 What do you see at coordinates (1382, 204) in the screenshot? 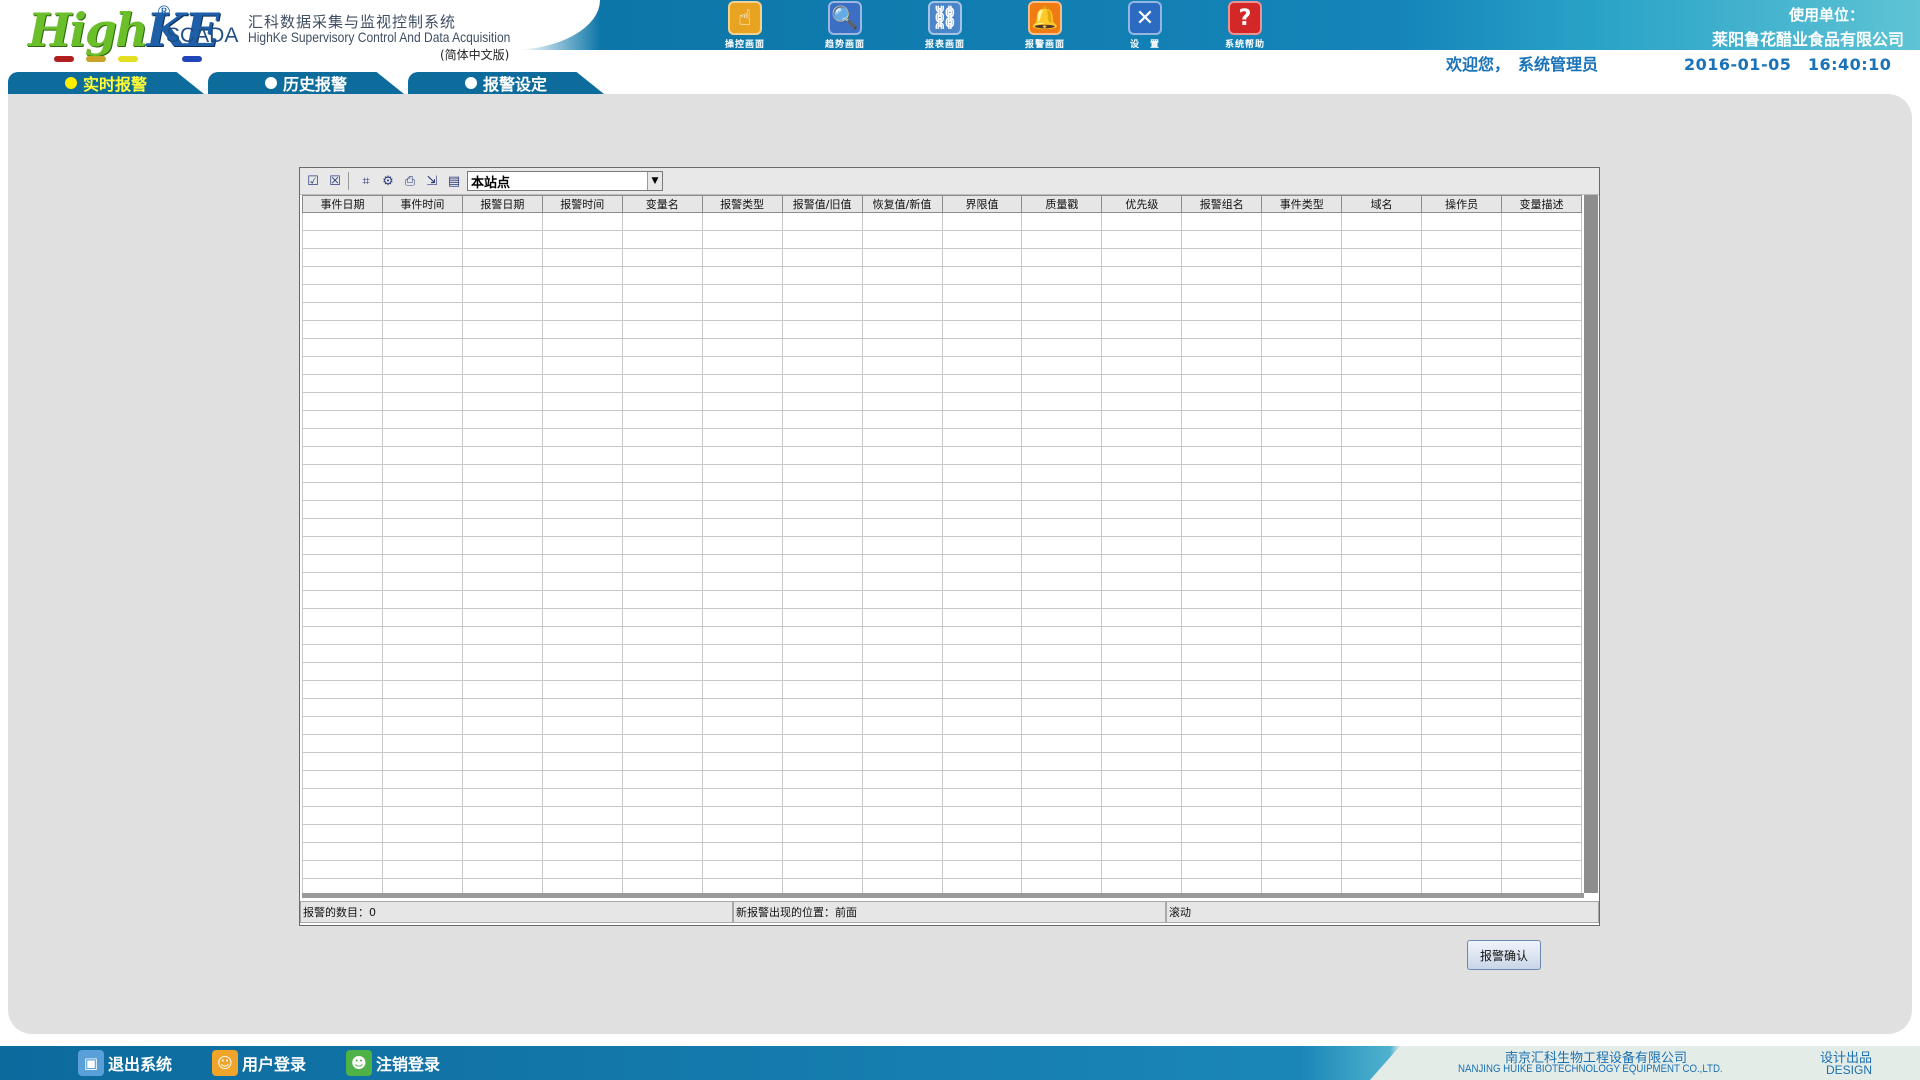
I see `column-header: 域名` at bounding box center [1382, 204].